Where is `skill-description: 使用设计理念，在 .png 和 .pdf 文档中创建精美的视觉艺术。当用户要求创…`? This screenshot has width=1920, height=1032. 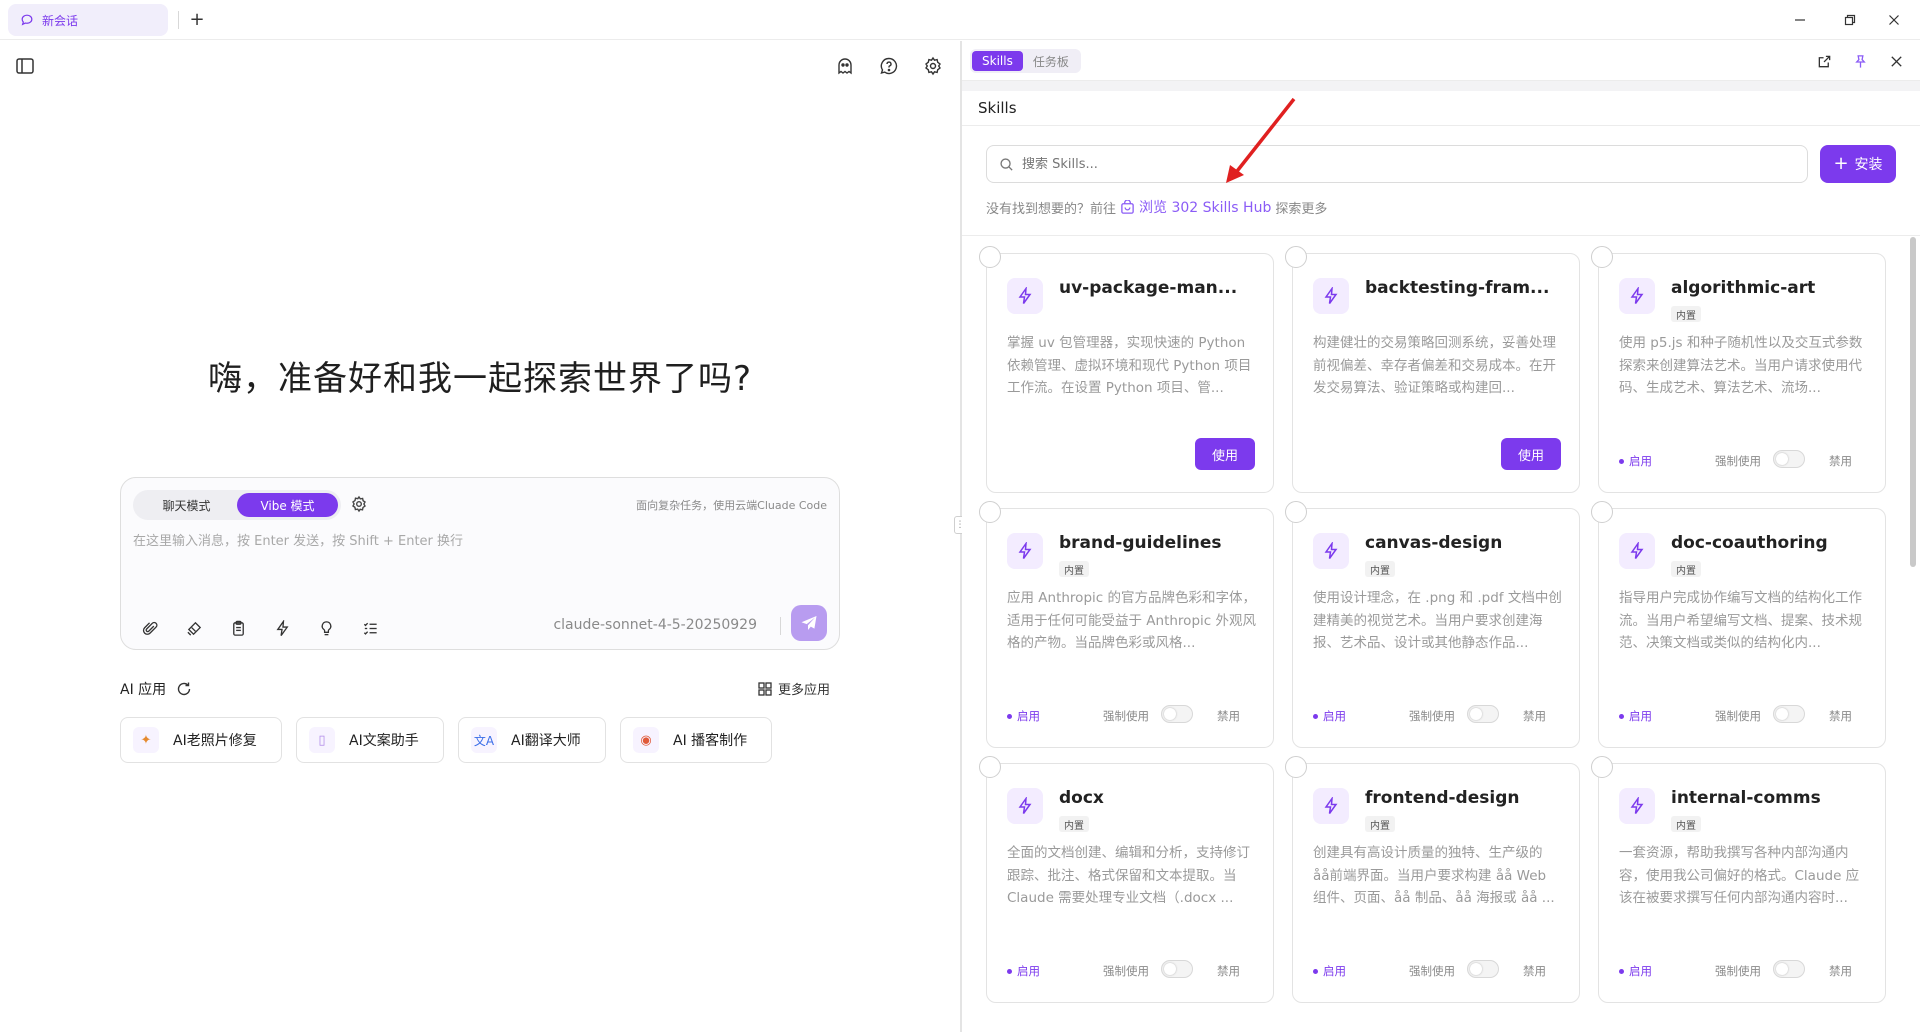
skill-description: 使用设计理念，在 .png 和 .pdf 文档中创建精美的视觉艺术。当用户要求创… is located at coordinates (1437, 620).